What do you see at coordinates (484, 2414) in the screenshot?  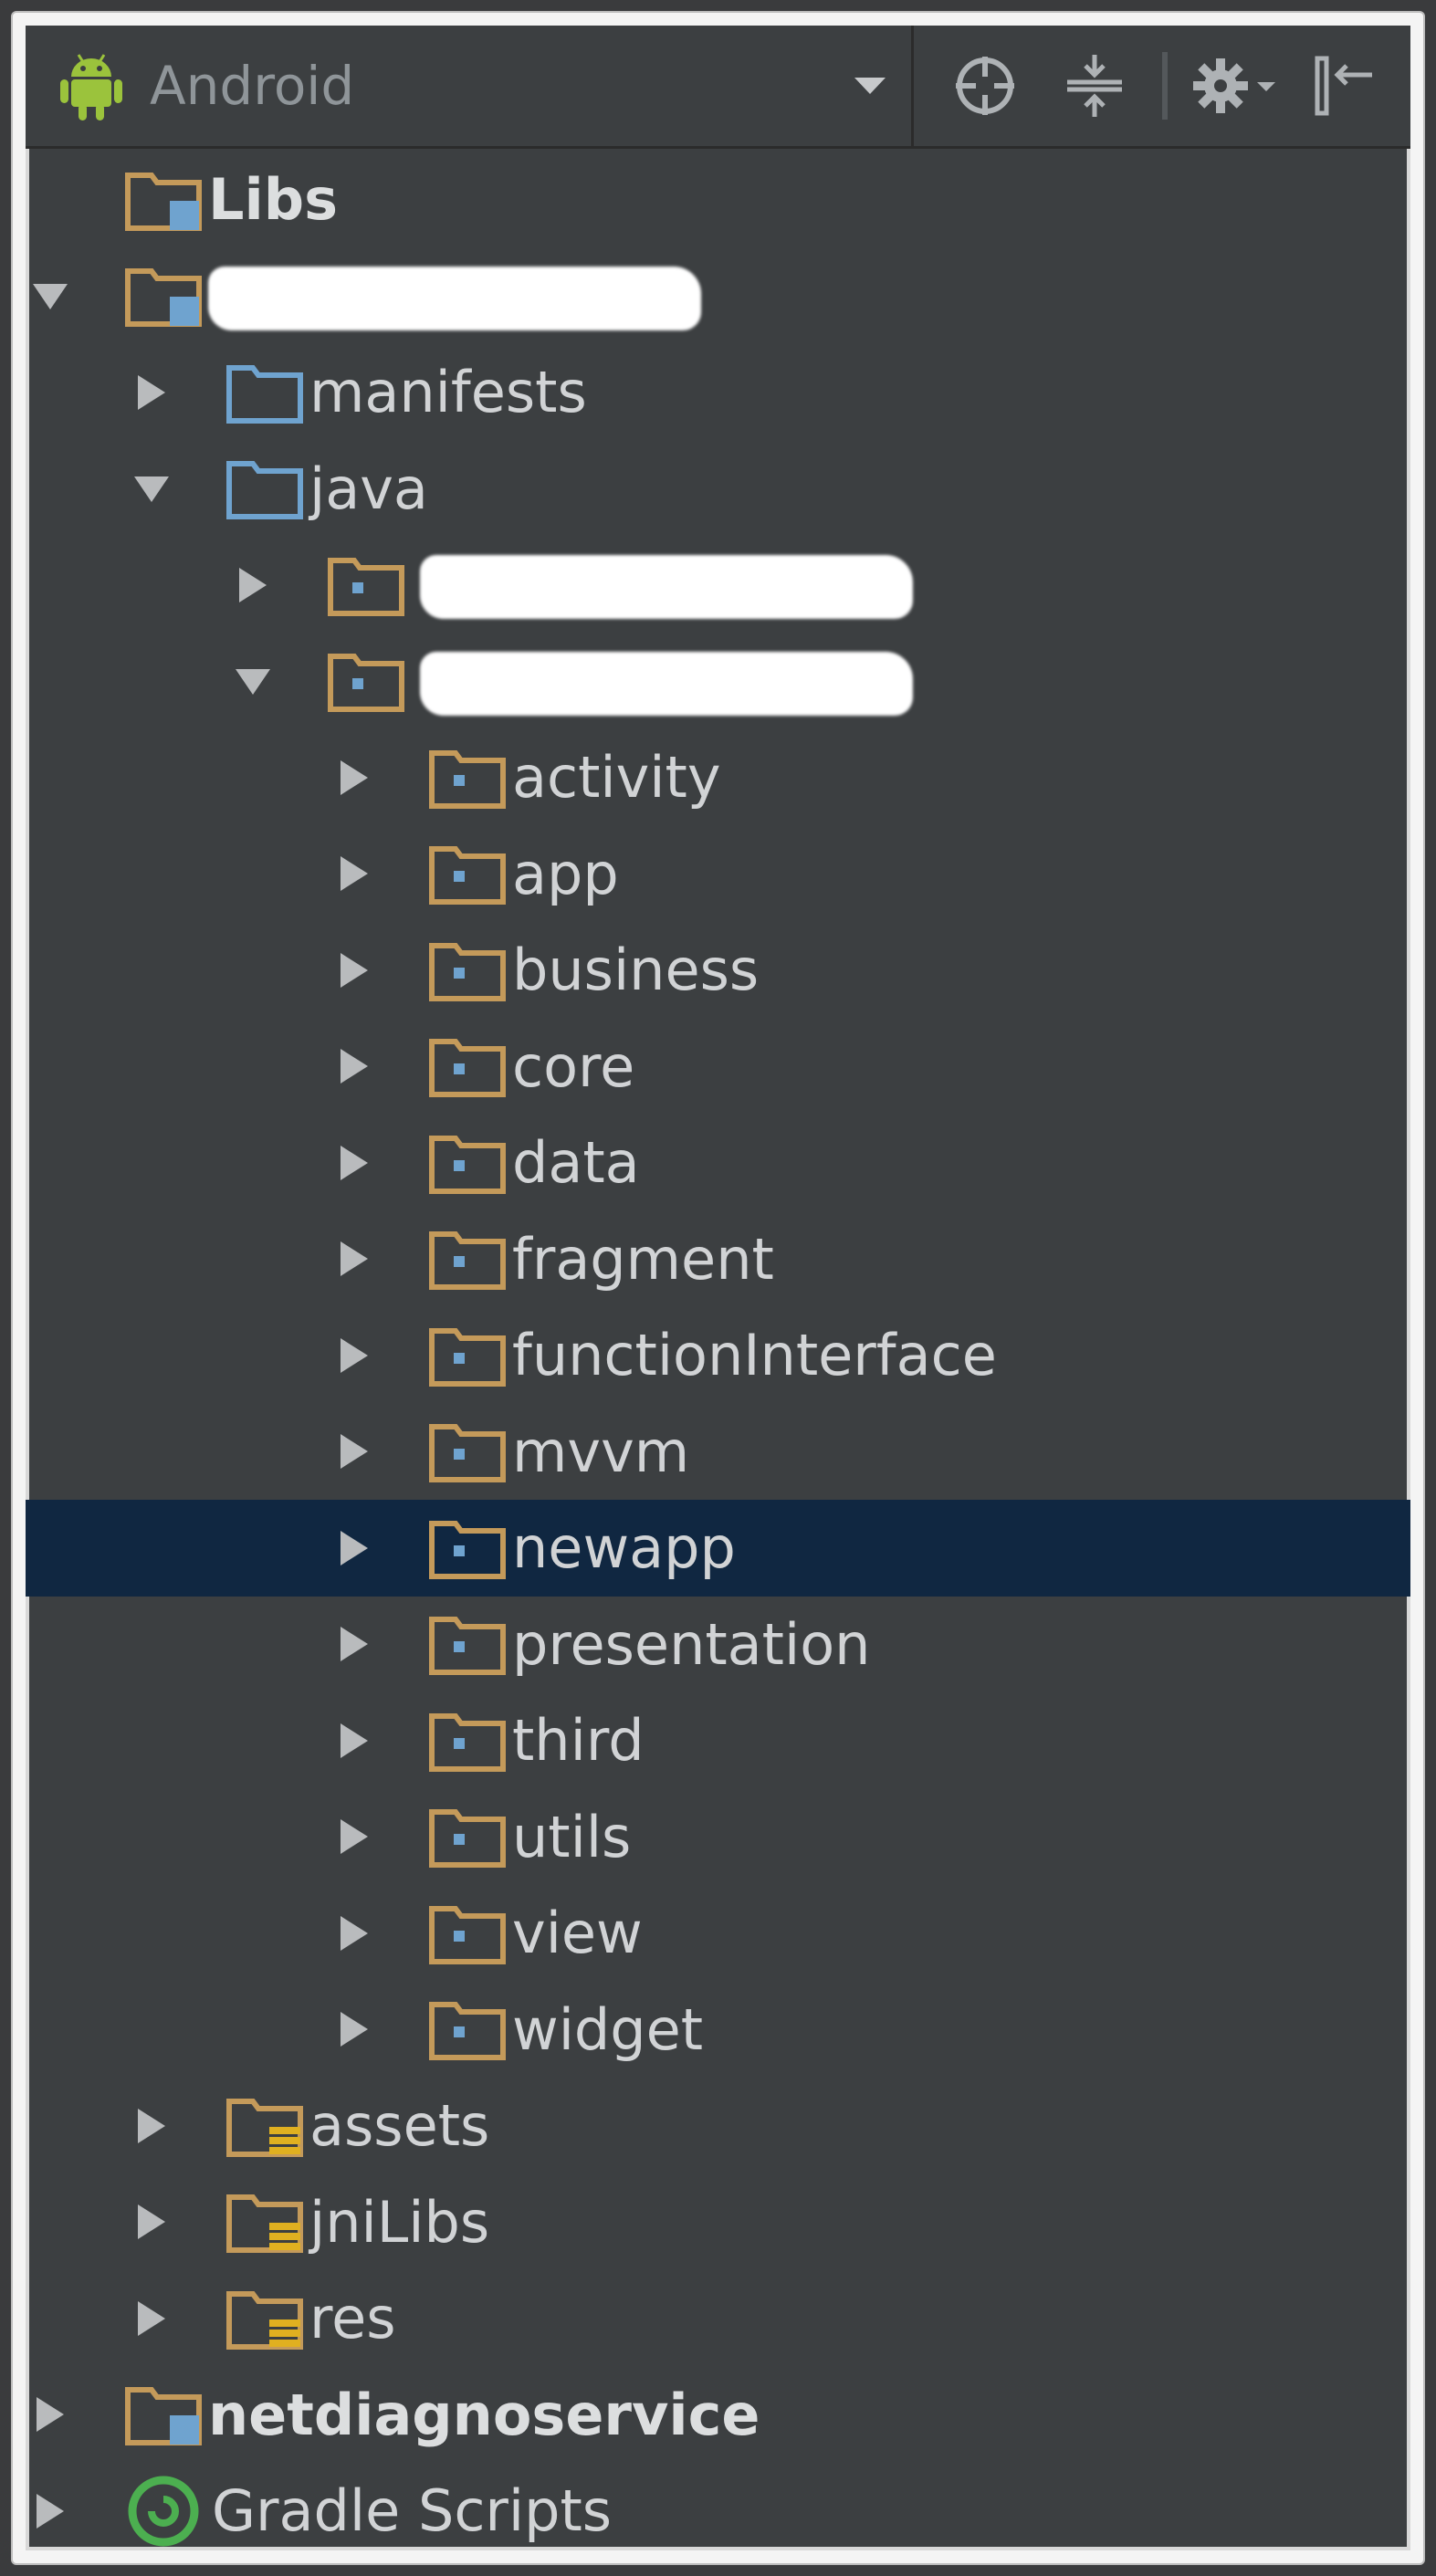 I see `tree-item-label: netdiagnoservice` at bounding box center [484, 2414].